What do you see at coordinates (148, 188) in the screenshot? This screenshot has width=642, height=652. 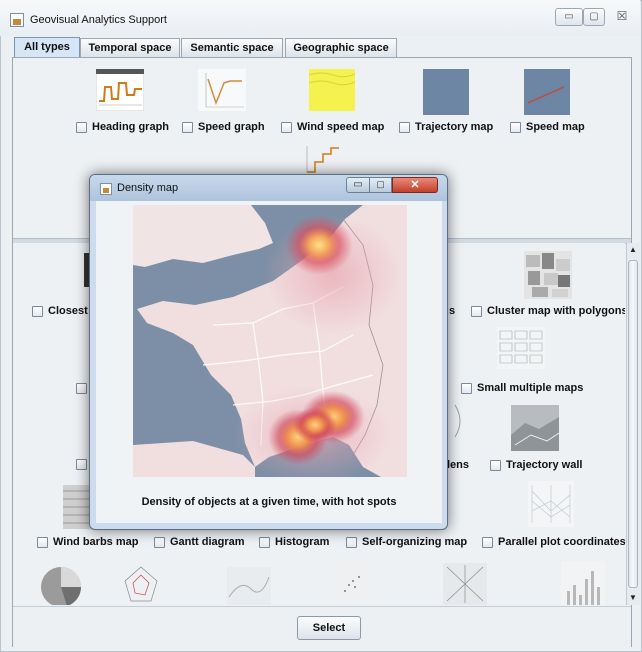 I see `density-window-title: Density map` at bounding box center [148, 188].